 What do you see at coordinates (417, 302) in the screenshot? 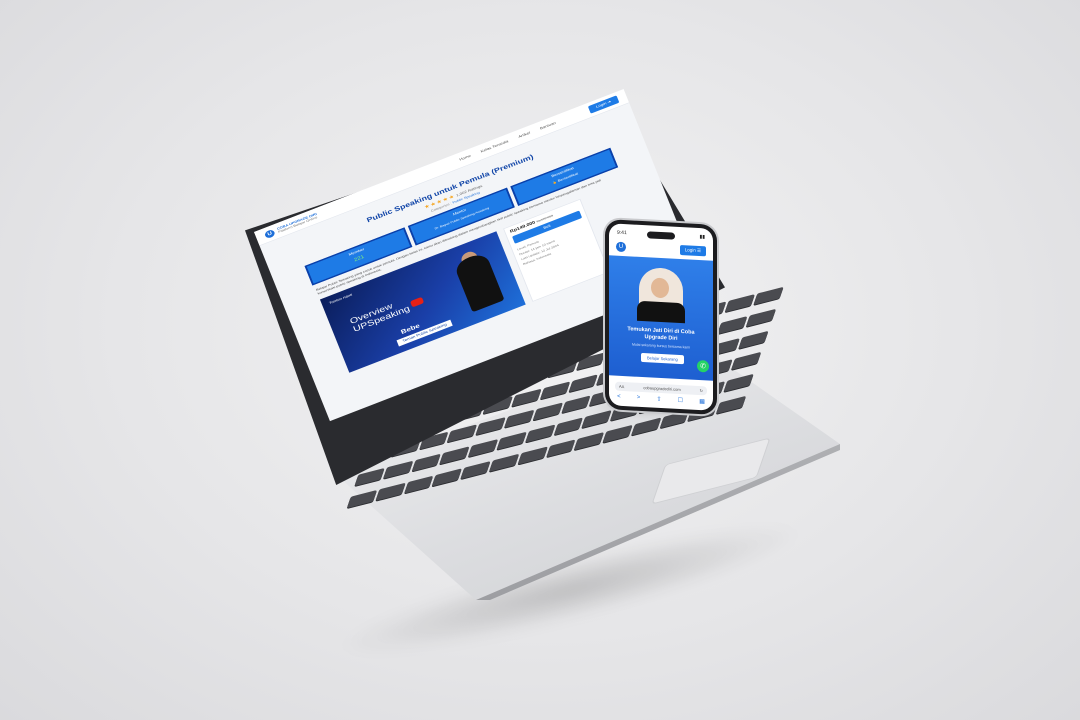
I see `youtube-play-icon` at bounding box center [417, 302].